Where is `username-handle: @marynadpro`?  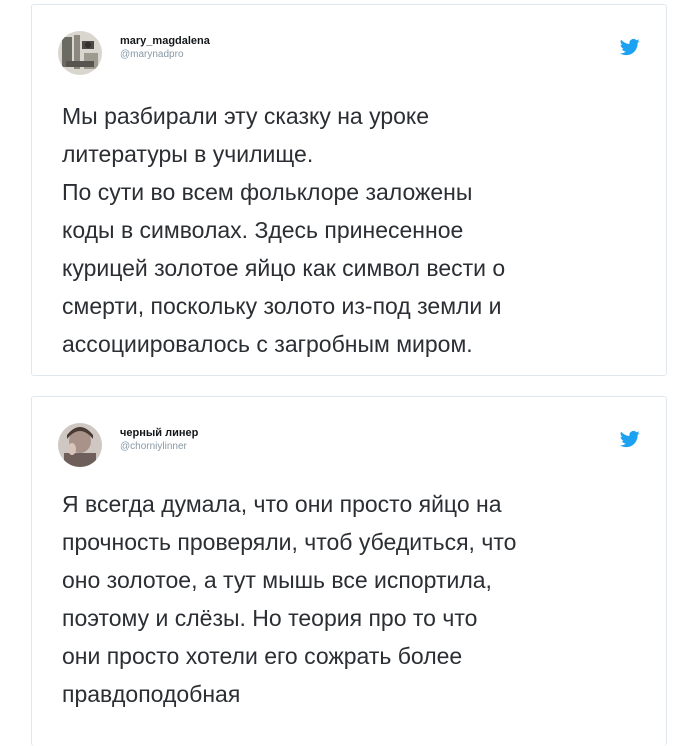 username-handle: @marynadpro is located at coordinates (152, 55).